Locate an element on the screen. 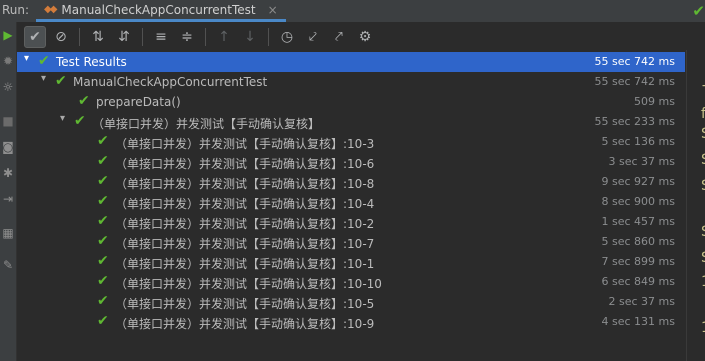  arrow-up-icon: ↑ is located at coordinates (224, 37).